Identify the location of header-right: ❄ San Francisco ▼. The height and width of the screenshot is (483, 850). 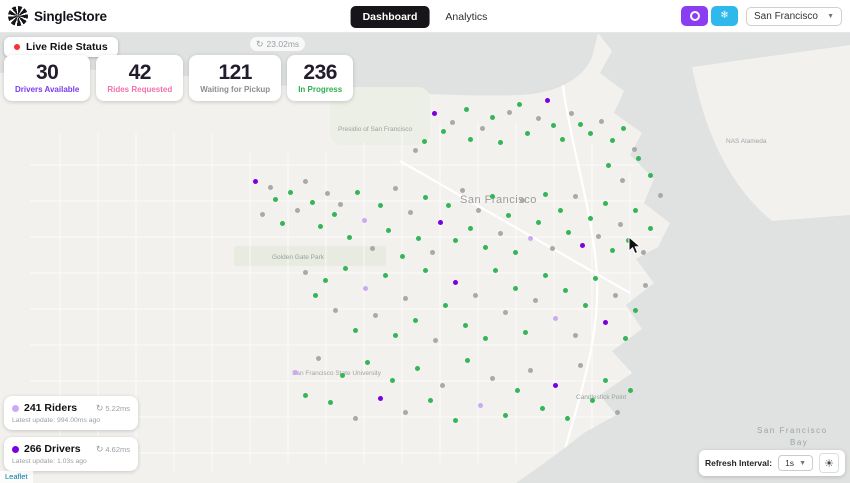
(761, 16).